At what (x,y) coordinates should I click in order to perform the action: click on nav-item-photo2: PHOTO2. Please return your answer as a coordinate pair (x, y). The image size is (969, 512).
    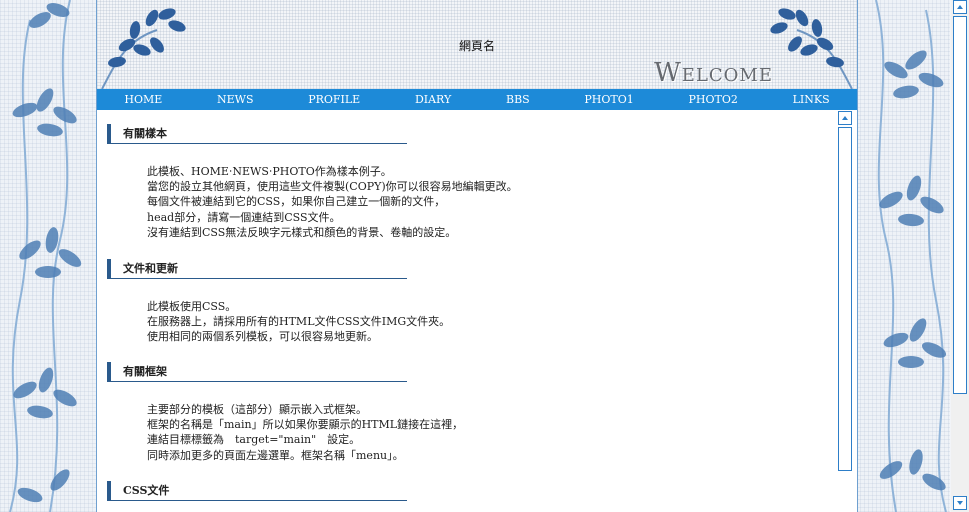
    Looking at the image, I should click on (713, 99).